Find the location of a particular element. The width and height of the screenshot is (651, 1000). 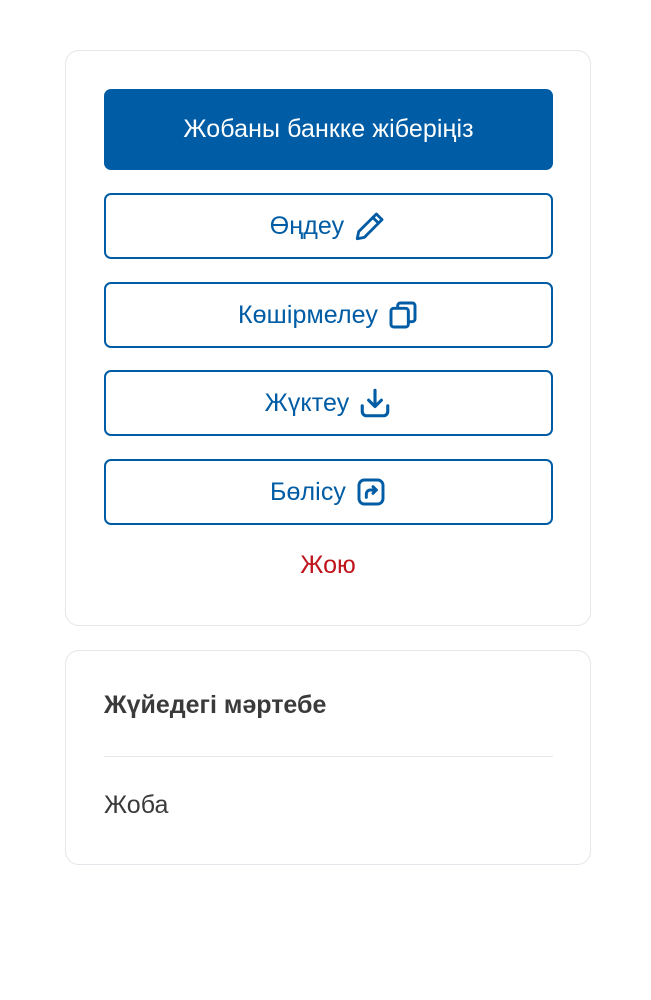

copy-icon is located at coordinates (403, 315).